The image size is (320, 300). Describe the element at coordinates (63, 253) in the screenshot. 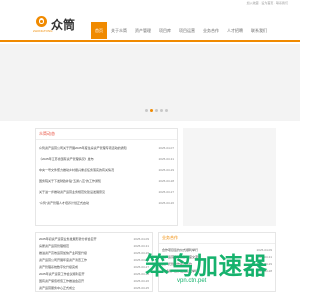

I see `news-item-title: 推进资产高效运营加快产业转型升级` at that location.